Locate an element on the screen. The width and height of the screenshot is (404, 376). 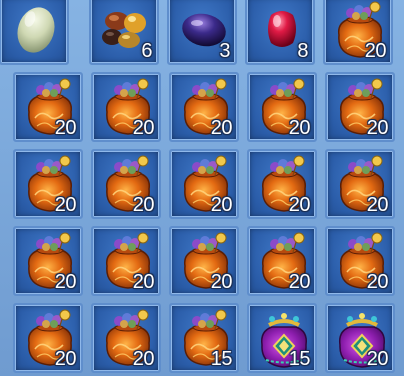
item-quantity: 6 is located at coordinates (146, 51).